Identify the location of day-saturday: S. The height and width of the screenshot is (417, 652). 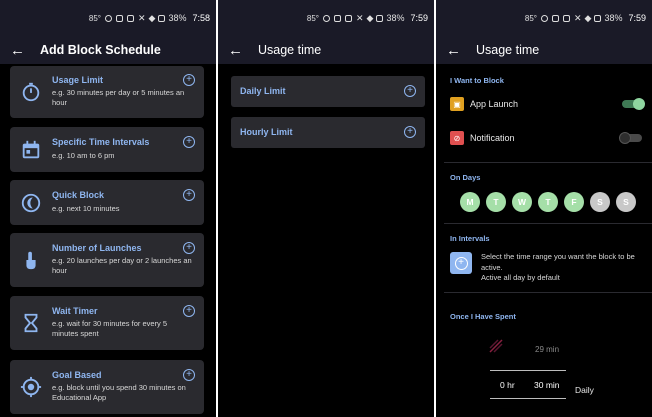
(600, 202).